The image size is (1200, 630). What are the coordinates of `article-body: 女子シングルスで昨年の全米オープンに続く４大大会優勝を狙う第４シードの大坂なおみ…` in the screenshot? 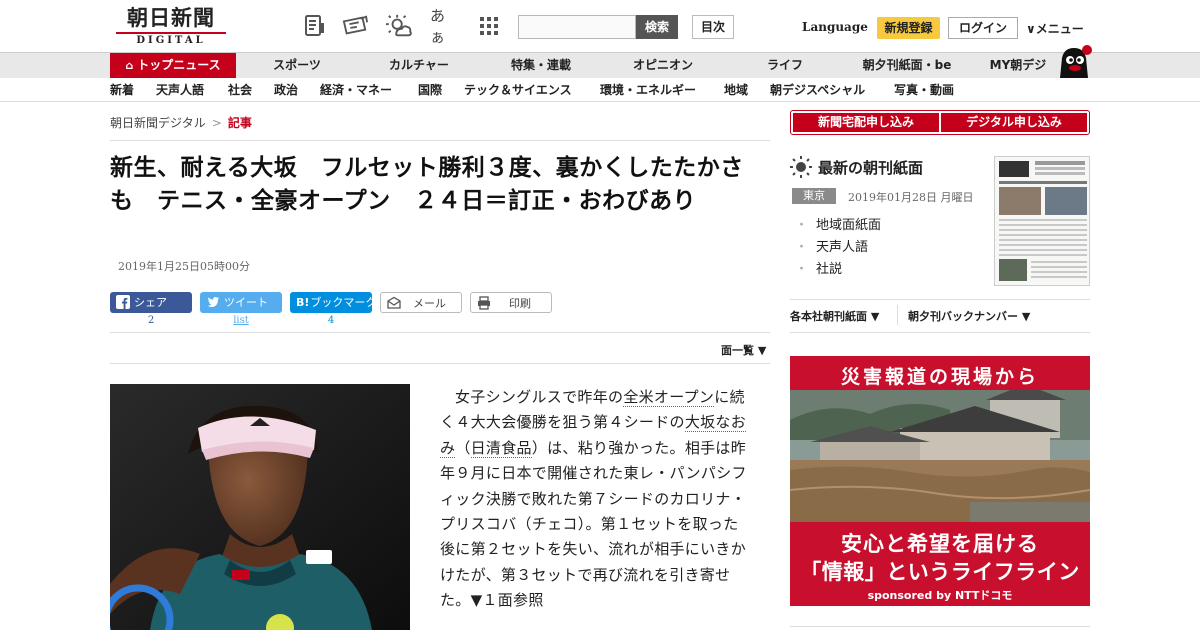 It's located at (596, 499).